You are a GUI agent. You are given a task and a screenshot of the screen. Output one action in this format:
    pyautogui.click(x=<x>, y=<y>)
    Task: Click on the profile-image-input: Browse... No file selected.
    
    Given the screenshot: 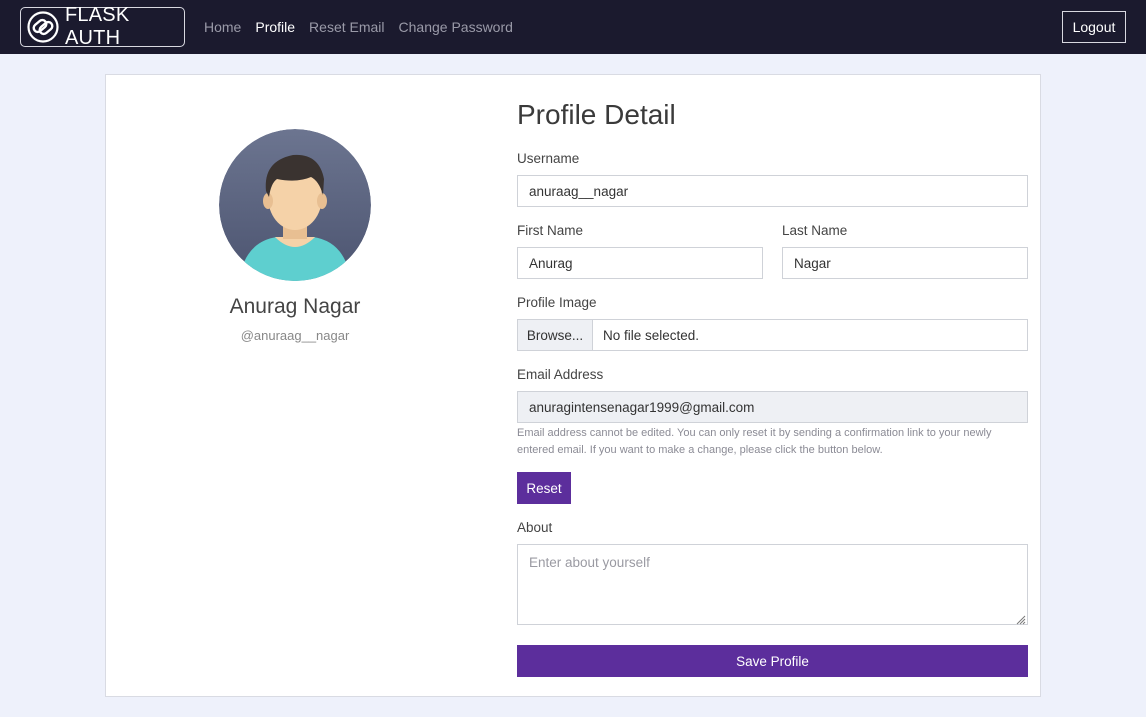 What is the action you would take?
    pyautogui.click(x=772, y=335)
    